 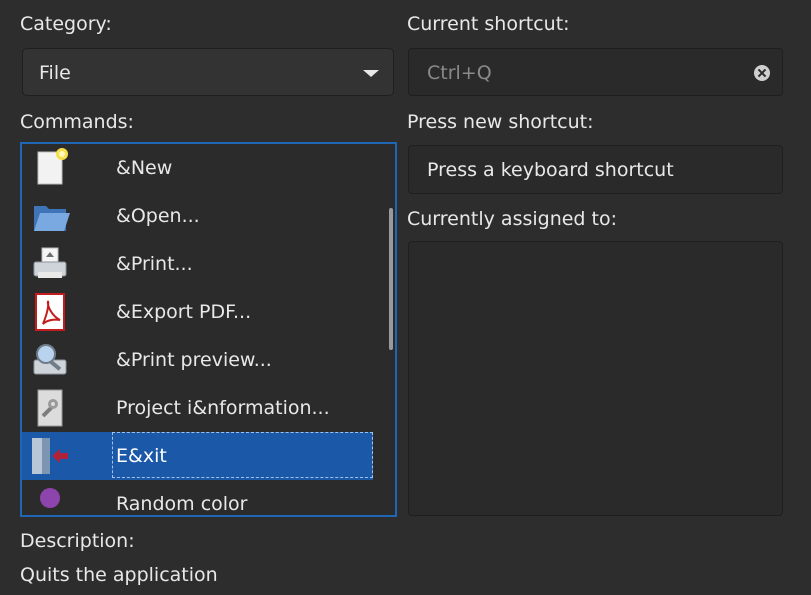 What do you see at coordinates (119, 575) in the screenshot?
I see `description-text: Quits the application` at bounding box center [119, 575].